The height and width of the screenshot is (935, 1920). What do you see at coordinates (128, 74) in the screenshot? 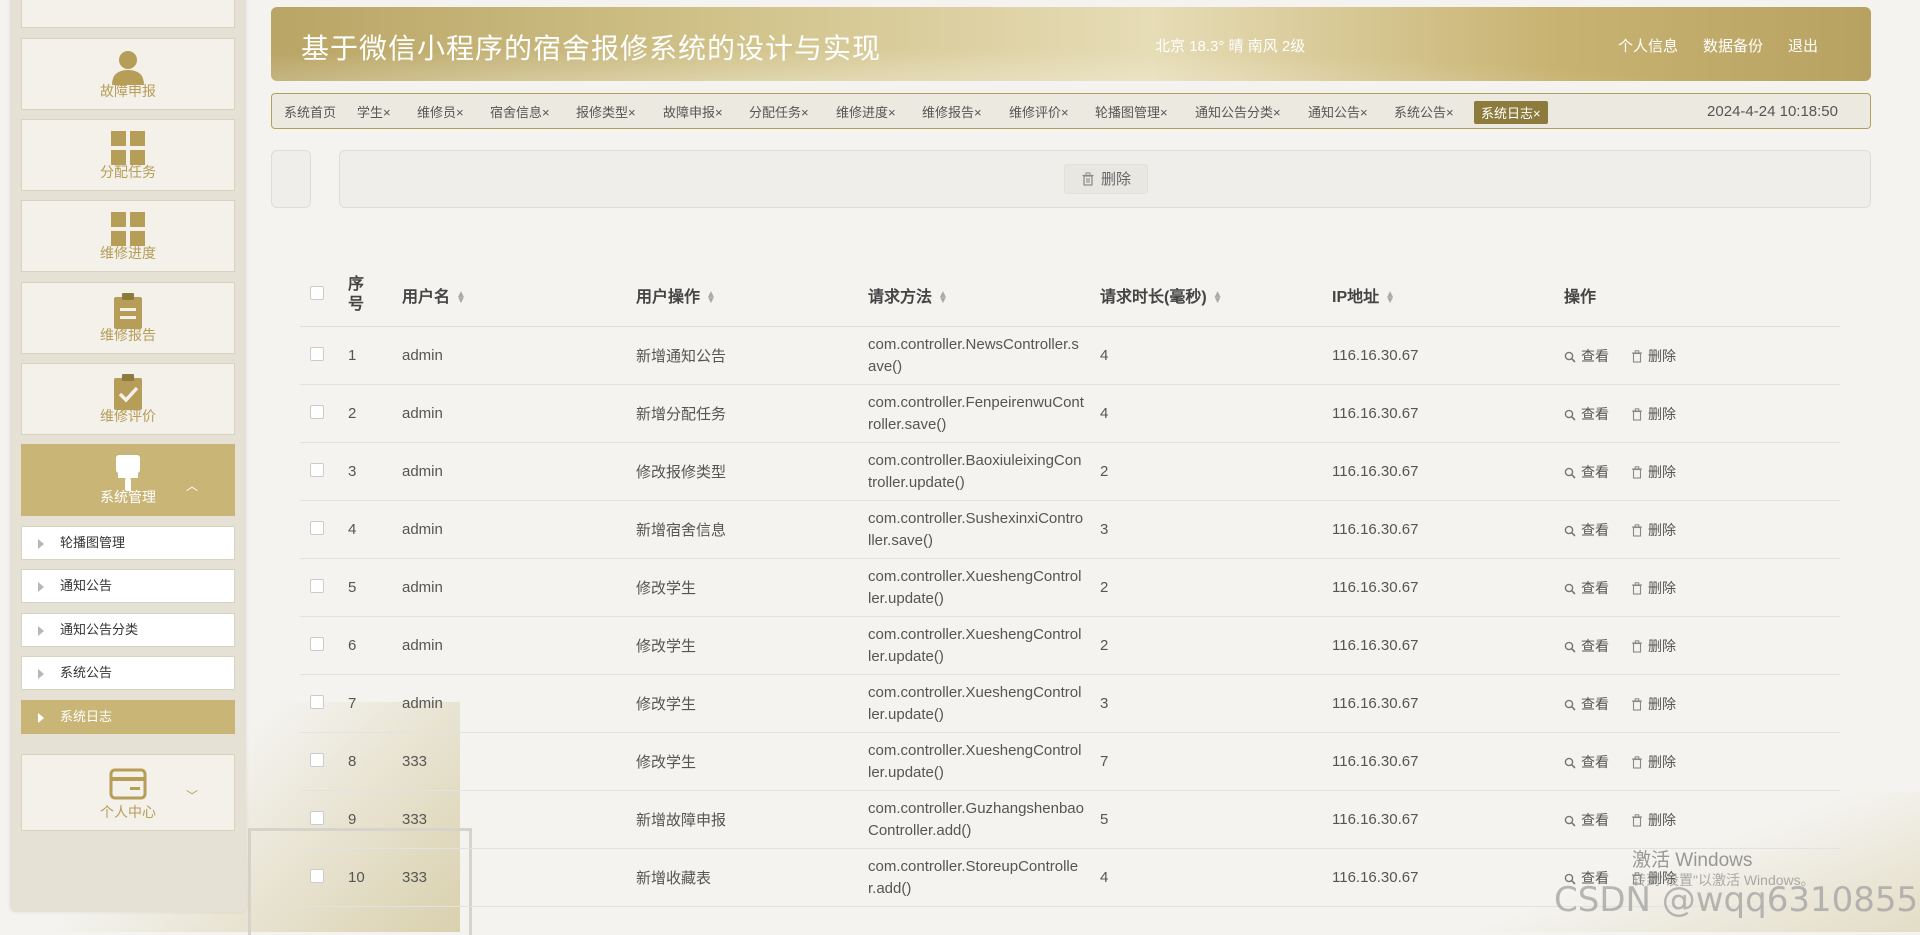
I see `sidebar-item-fault-report: 故障申报` at bounding box center [128, 74].